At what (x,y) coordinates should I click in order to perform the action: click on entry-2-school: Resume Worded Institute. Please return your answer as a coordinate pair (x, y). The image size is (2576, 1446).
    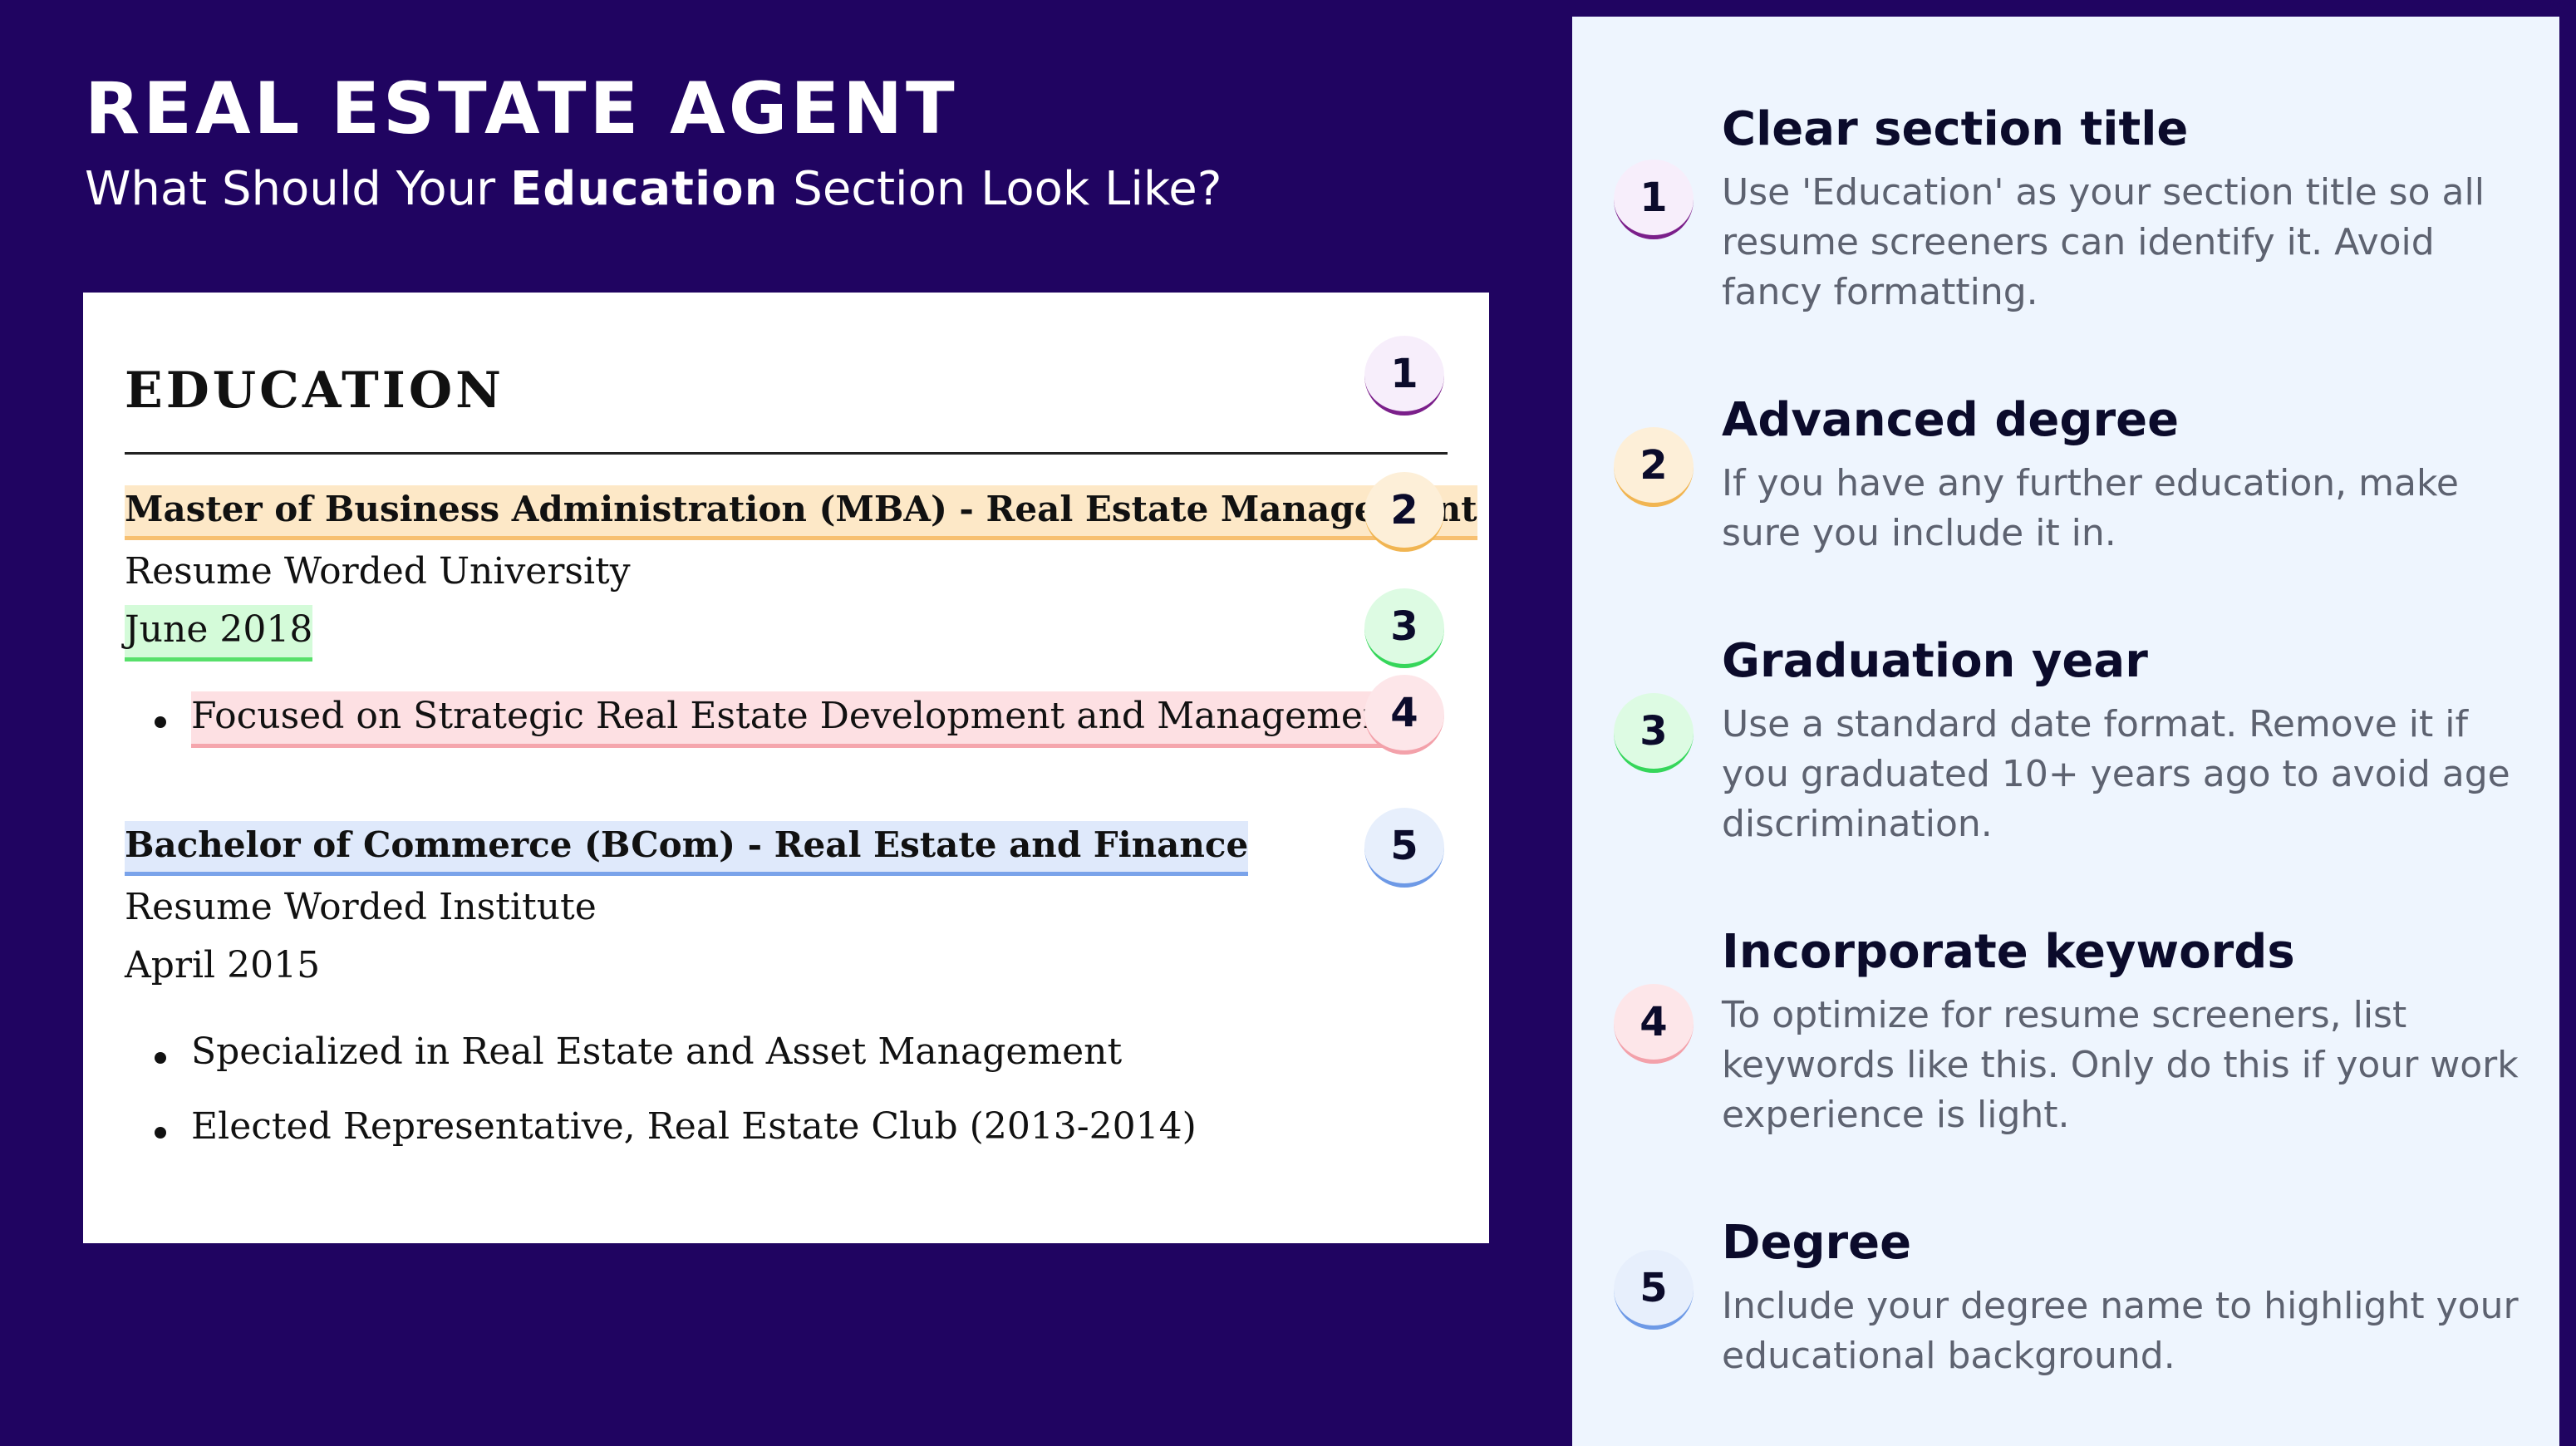
    Looking at the image, I should click on (361, 907).